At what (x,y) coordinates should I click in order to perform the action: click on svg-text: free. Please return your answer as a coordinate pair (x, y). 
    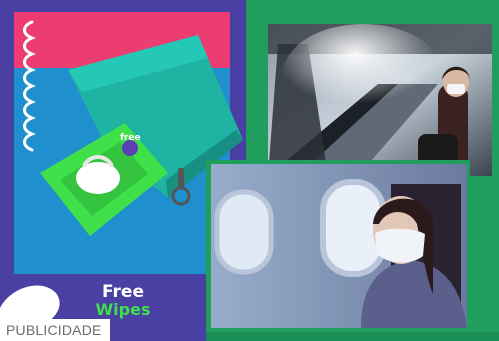
    Looking at the image, I should click on (130, 138).